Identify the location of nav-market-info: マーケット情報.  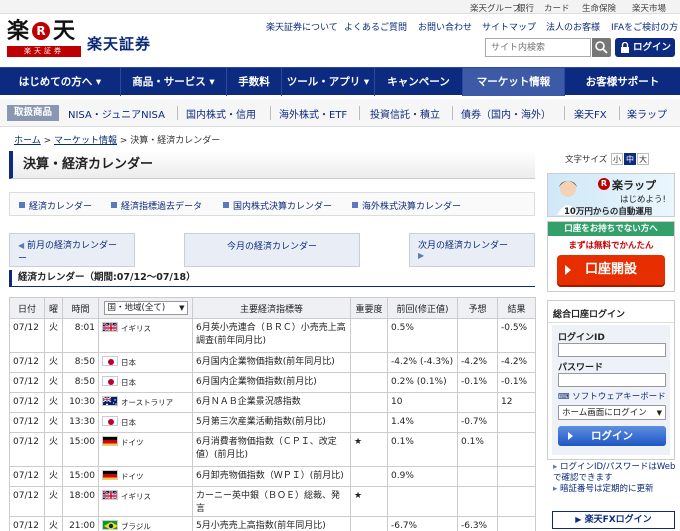
(514, 82).